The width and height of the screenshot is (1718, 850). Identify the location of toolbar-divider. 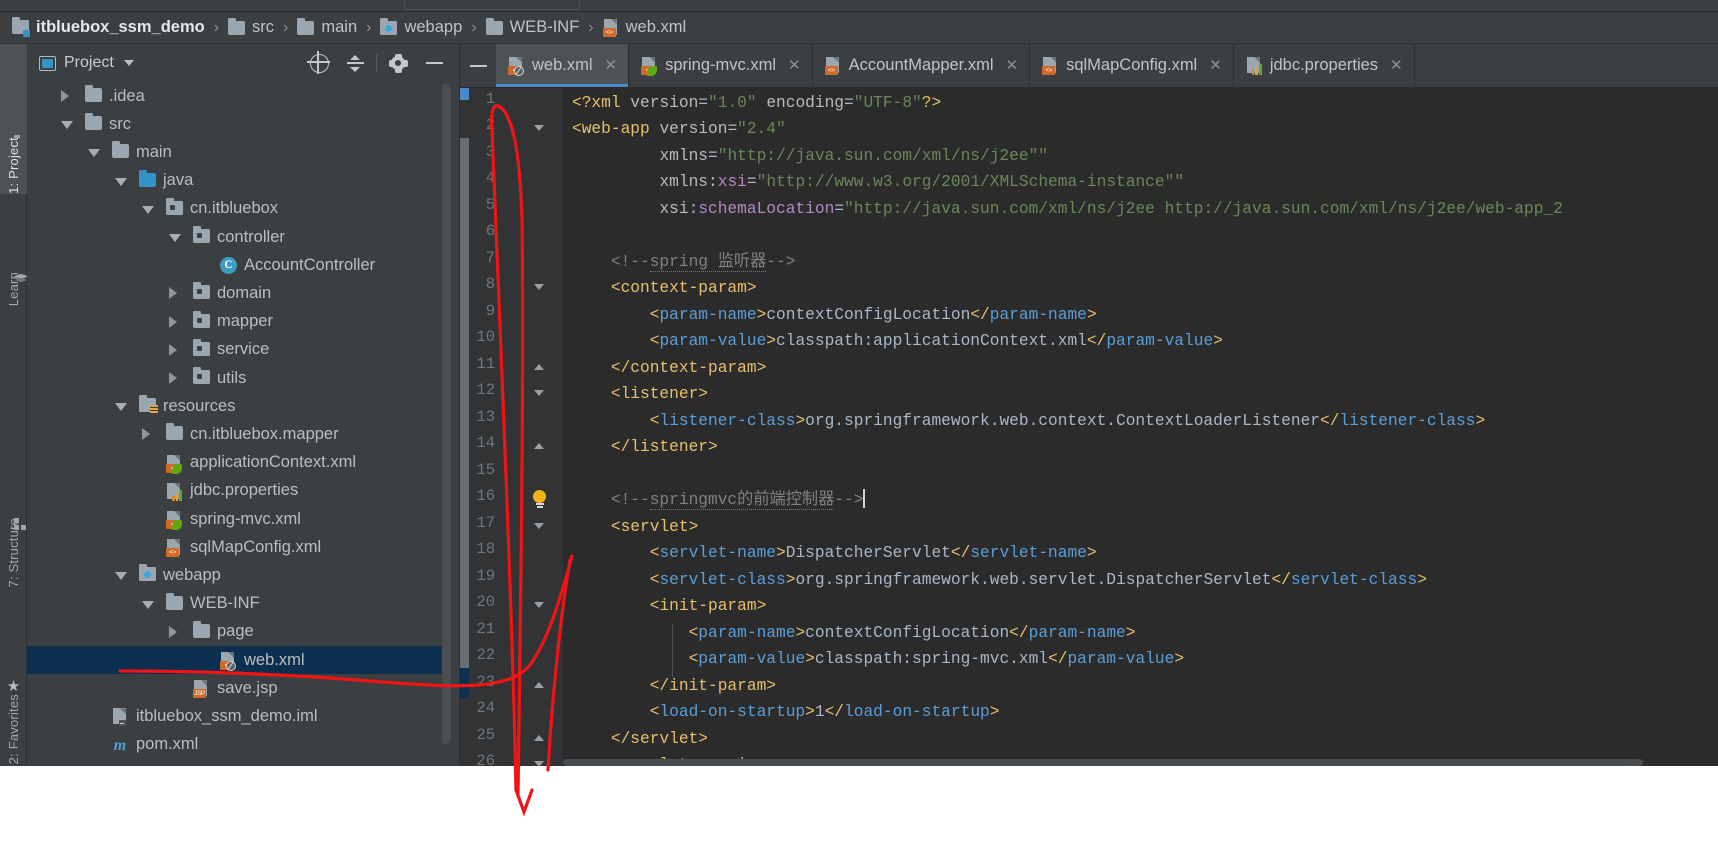
(376, 63).